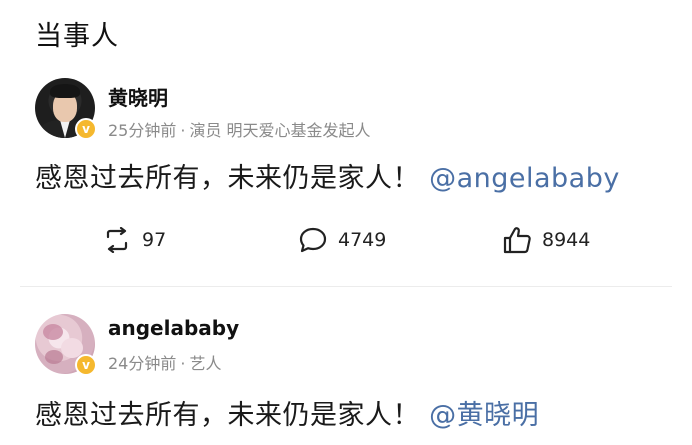 The width and height of the screenshot is (692, 445). What do you see at coordinates (77, 36) in the screenshot?
I see `section-title: 当事人` at bounding box center [77, 36].